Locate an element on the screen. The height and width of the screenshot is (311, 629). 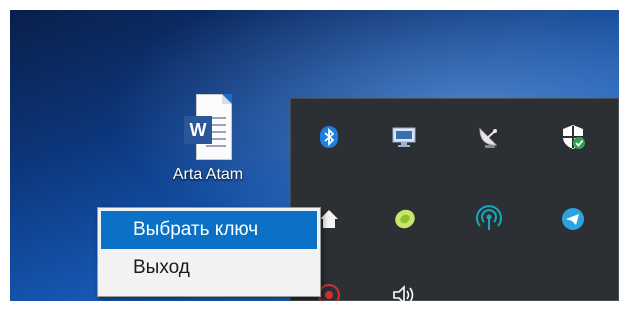
windows-security-icon is located at coordinates (573, 137).